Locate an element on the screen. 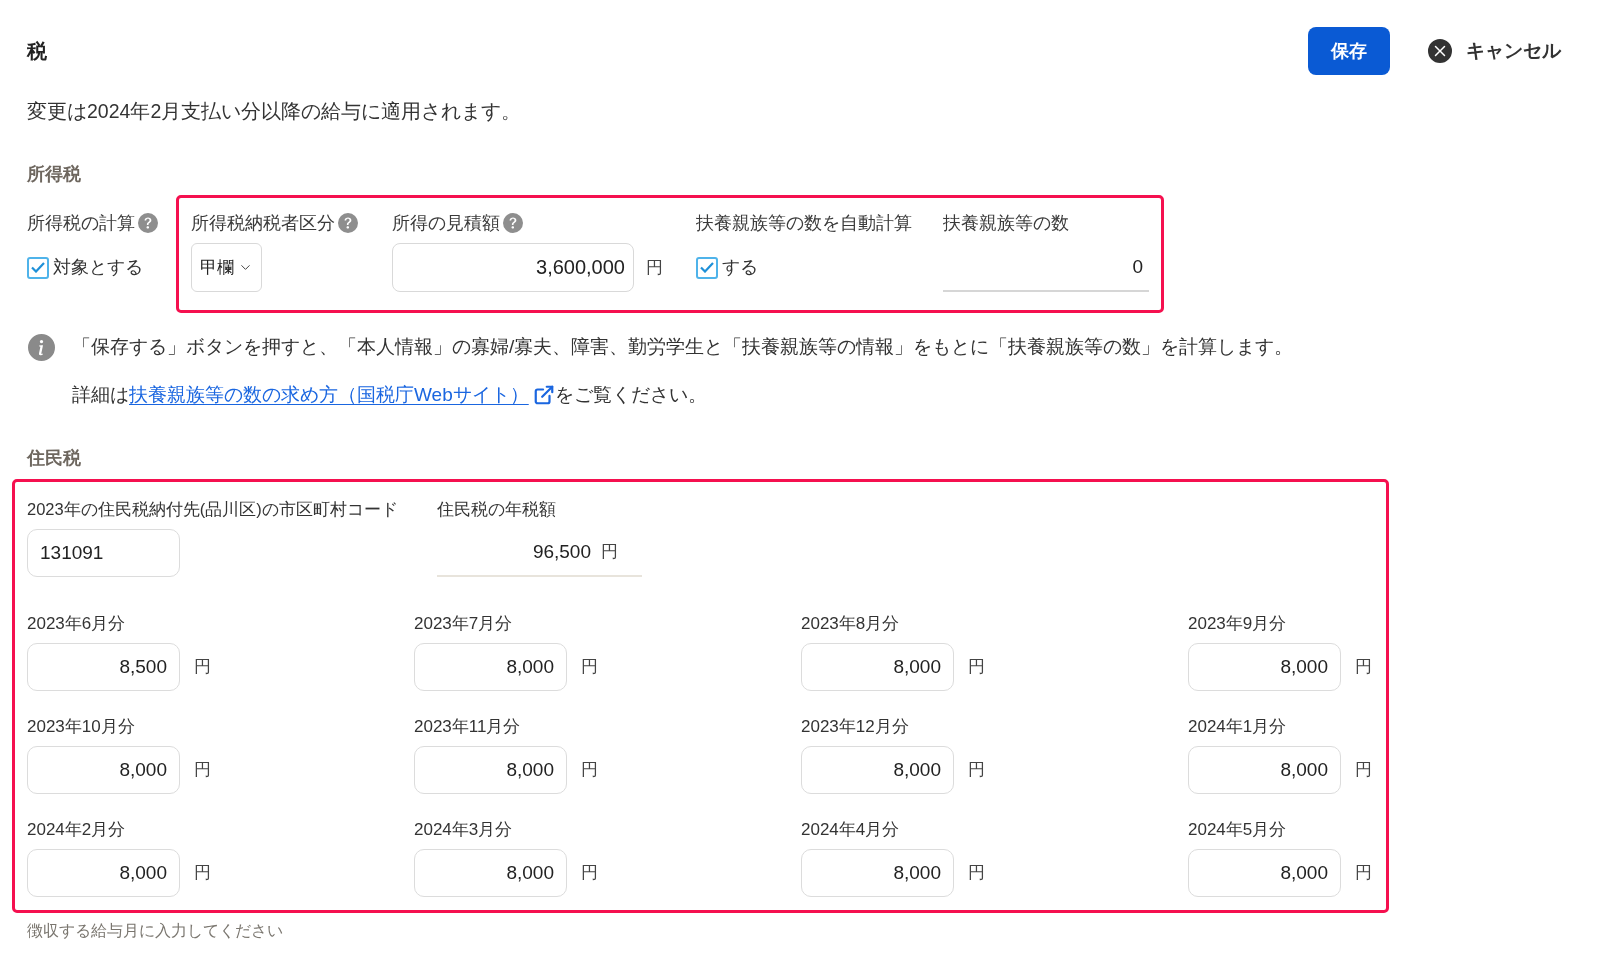 Image resolution: width=1600 pixels, height=966 pixels. month-label: 2023年11月分 is located at coordinates (468, 727).